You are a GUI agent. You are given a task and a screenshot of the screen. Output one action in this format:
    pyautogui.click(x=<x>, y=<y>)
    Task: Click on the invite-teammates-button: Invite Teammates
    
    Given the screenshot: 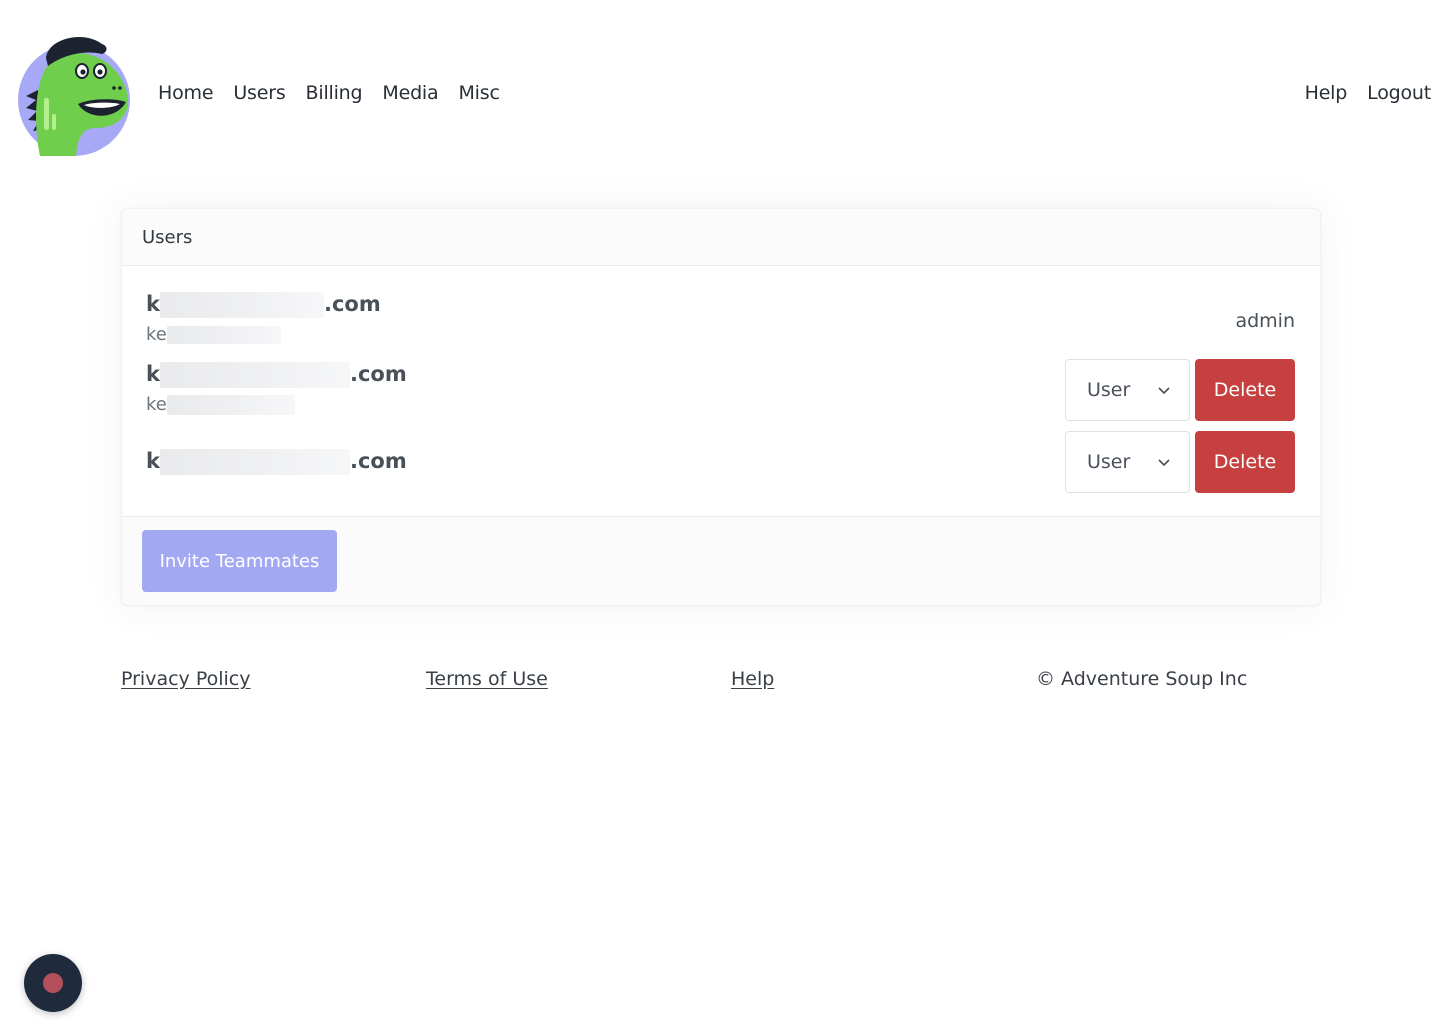 What is the action you would take?
    pyautogui.click(x=239, y=561)
    